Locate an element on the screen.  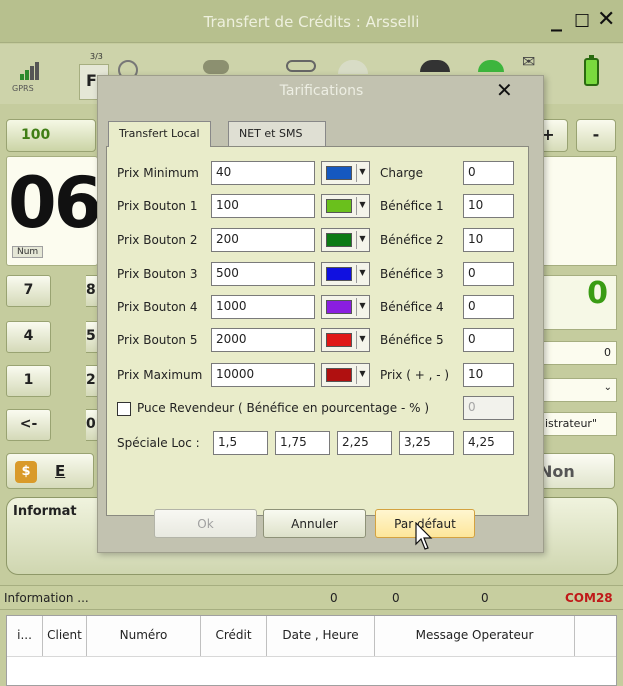
prix-bouton-2-label: Prix Bouton 2 is located at coordinates (157, 240).